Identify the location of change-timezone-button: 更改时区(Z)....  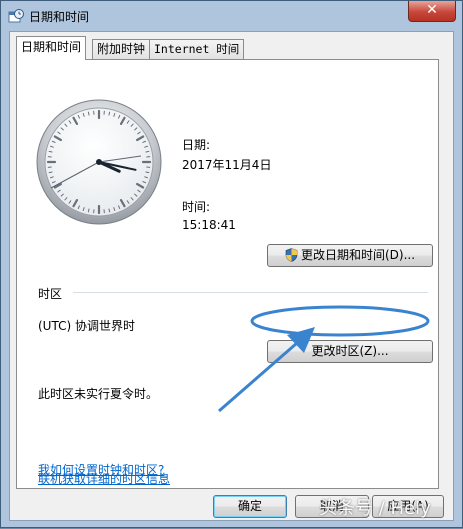
(350, 351).